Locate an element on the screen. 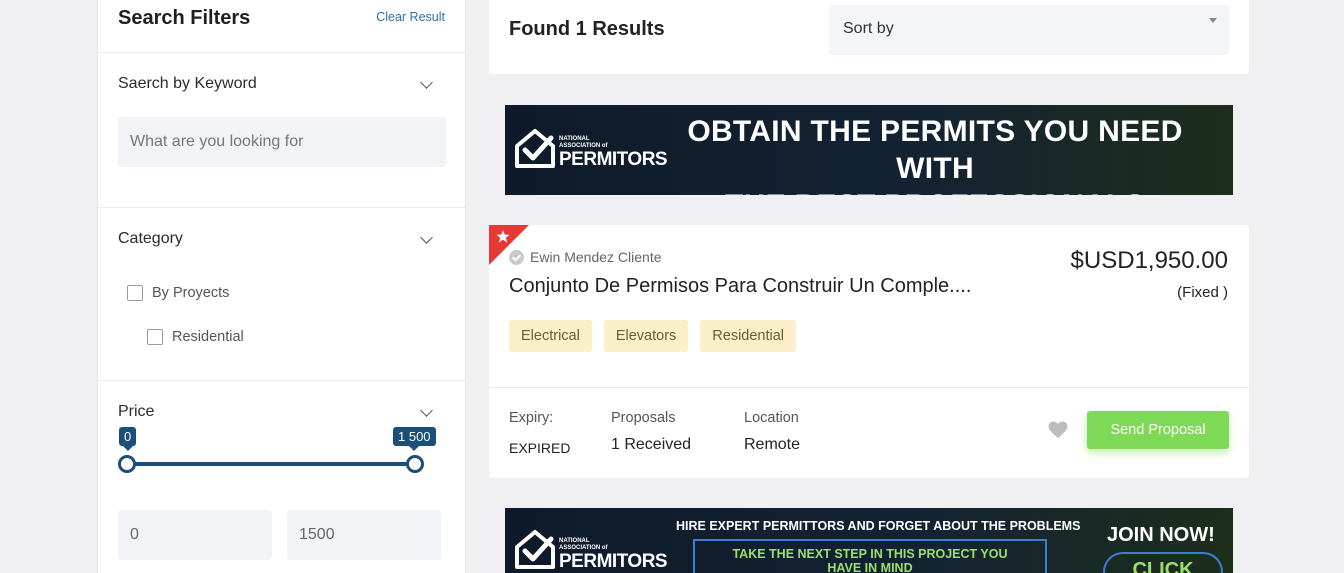 This screenshot has width=1344, height=573. banner-headline-line1: OBTAIN THE PERMITS YOU NEED WITH is located at coordinates (935, 150).